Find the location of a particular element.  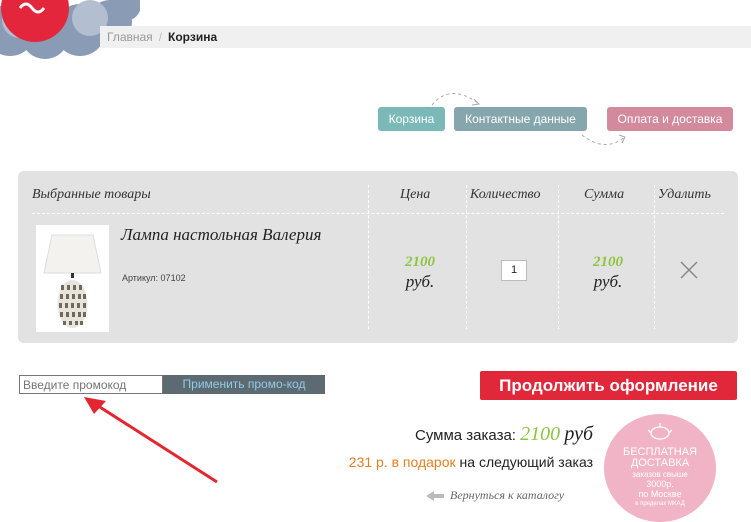

order-total: Сумма заказа: 2100 руб is located at coordinates (504, 434).